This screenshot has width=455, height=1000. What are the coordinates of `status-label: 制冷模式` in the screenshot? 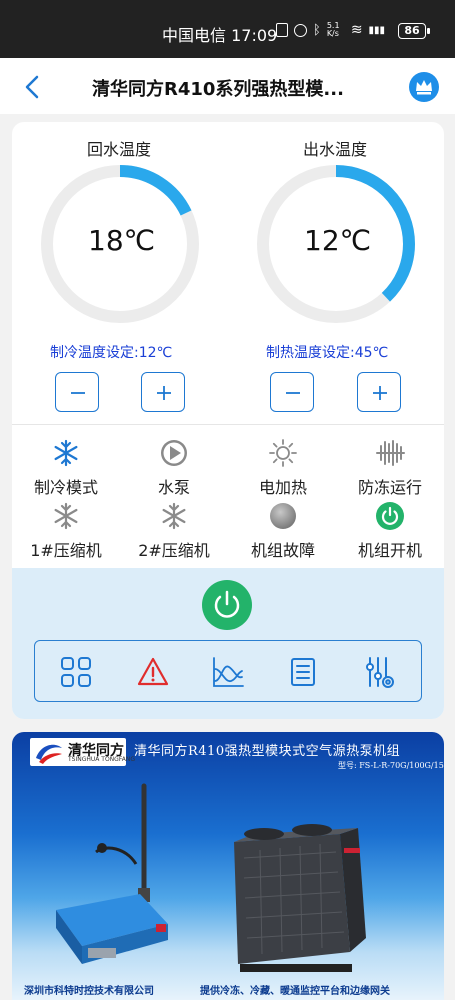 It's located at (65, 487).